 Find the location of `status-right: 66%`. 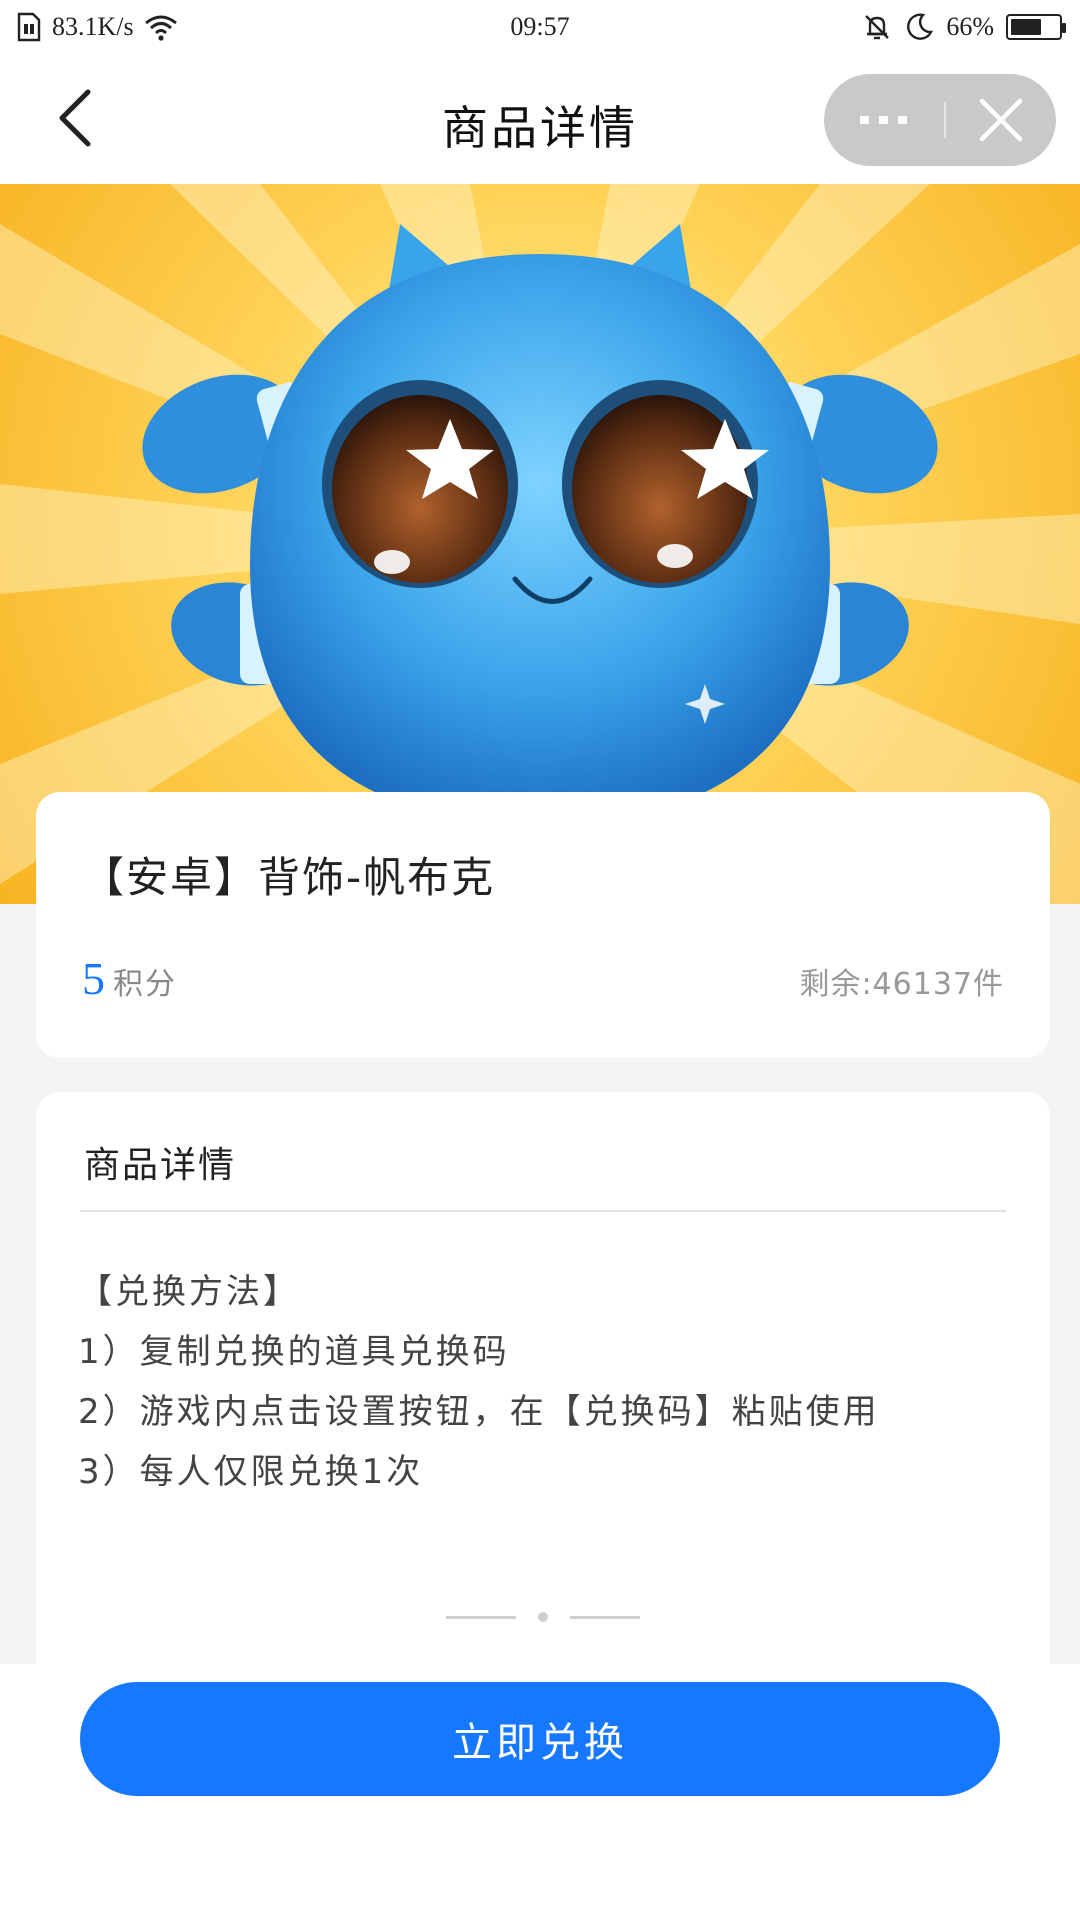

status-right: 66% is located at coordinates (964, 27).